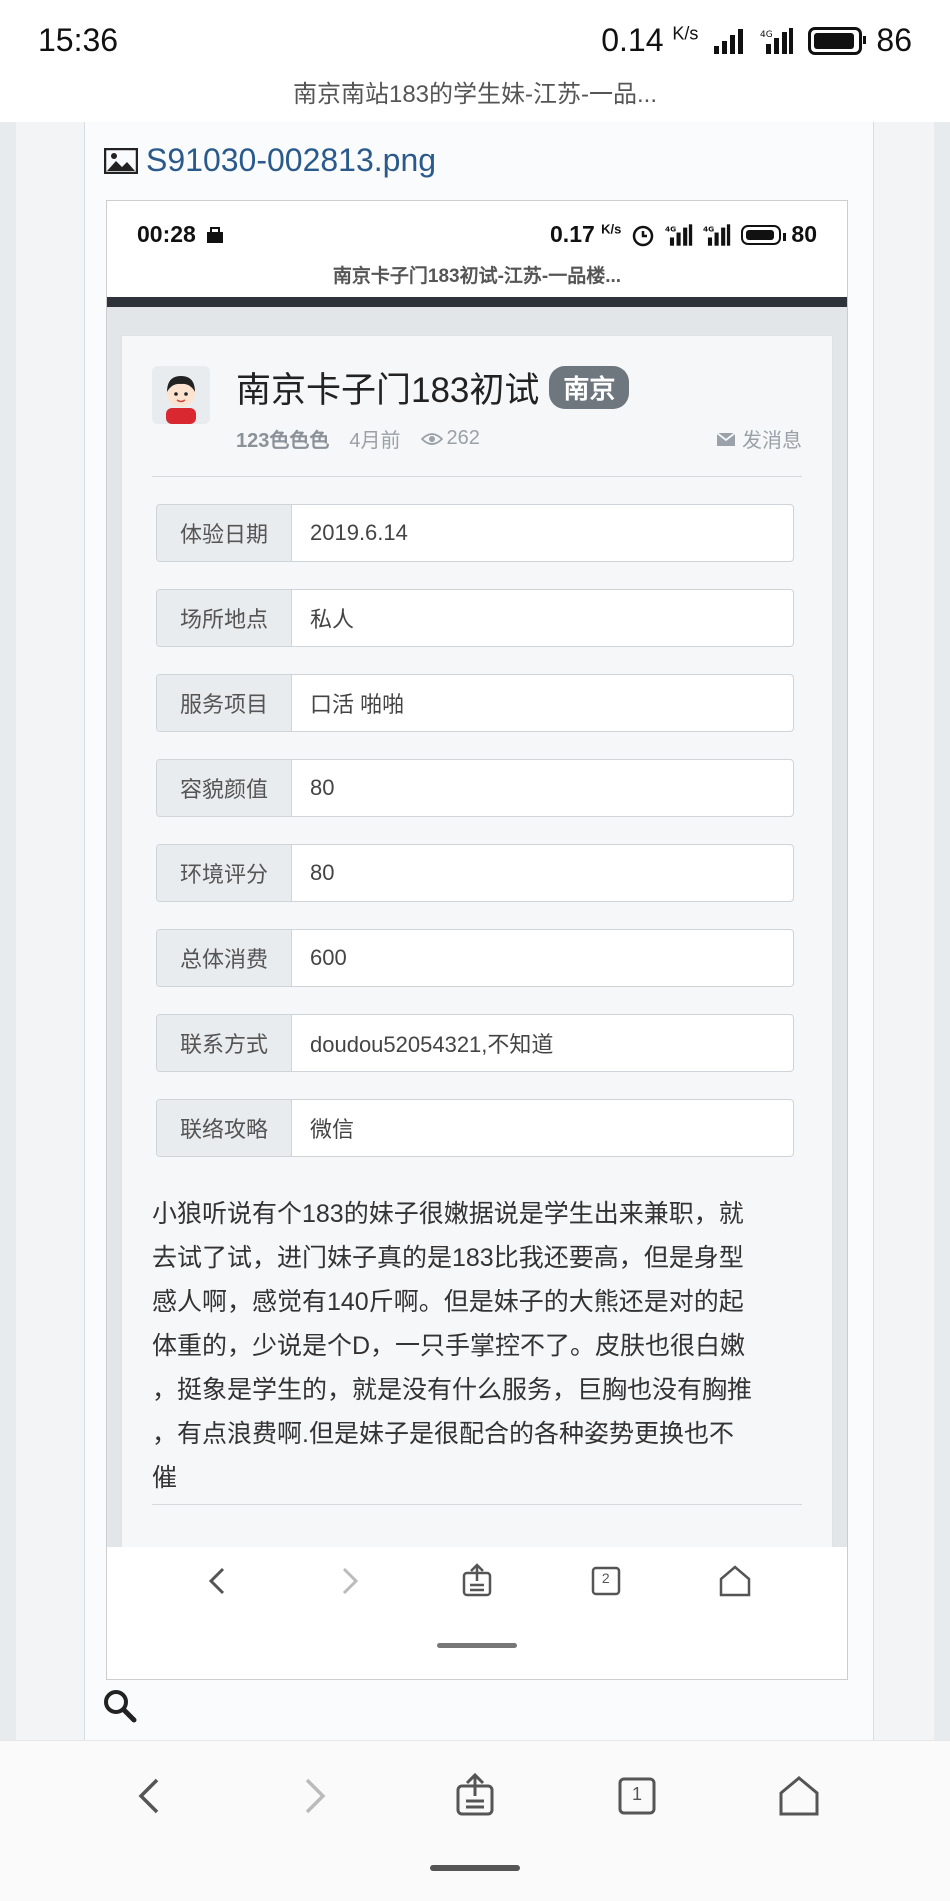 Image resolution: width=950 pixels, height=1901 pixels. I want to click on field-row: 容貌颜值 80, so click(475, 788).